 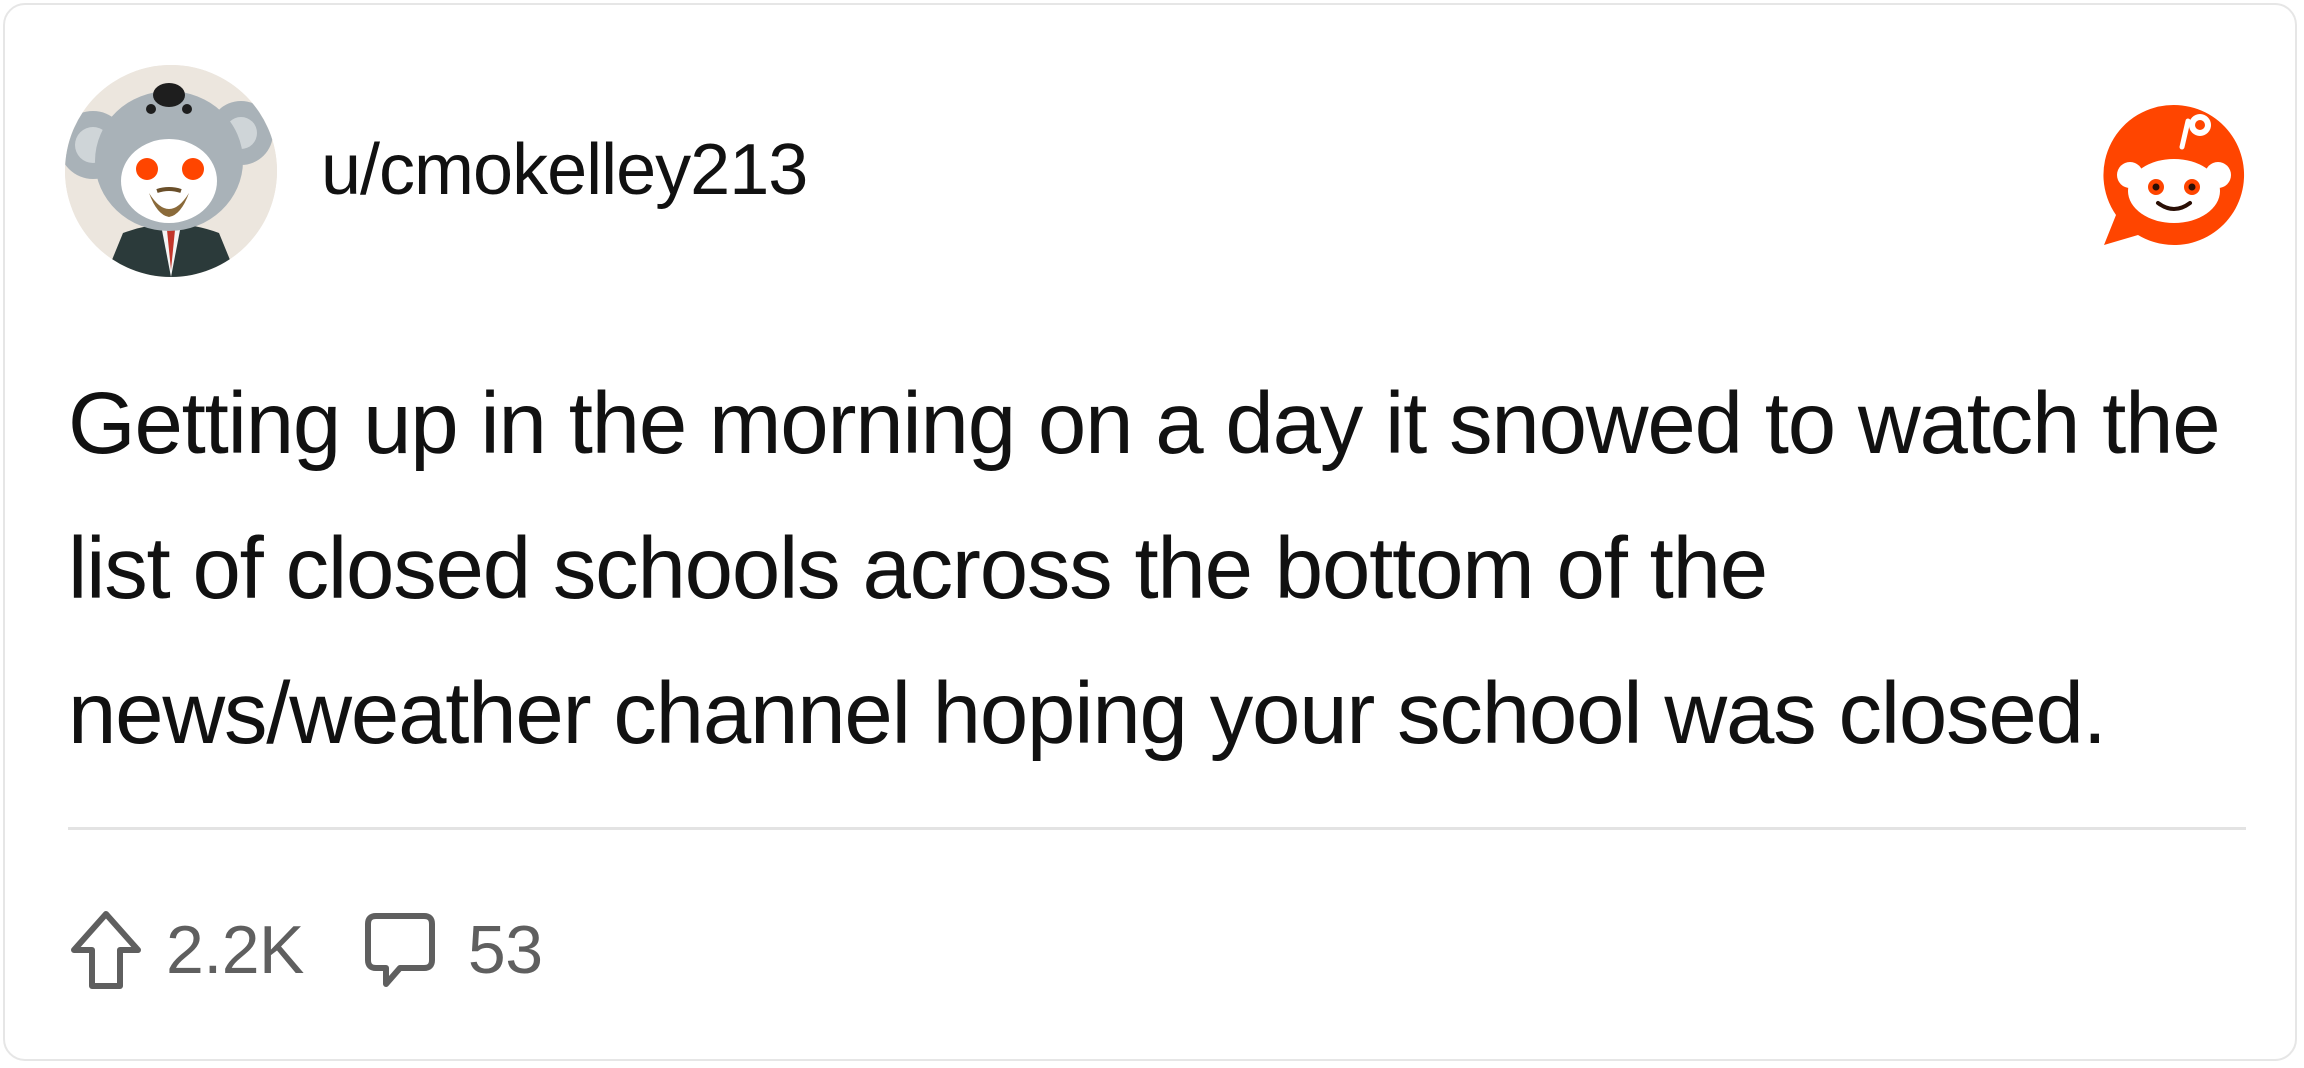 What do you see at coordinates (106, 950) in the screenshot?
I see `upvote-arrow-icon` at bounding box center [106, 950].